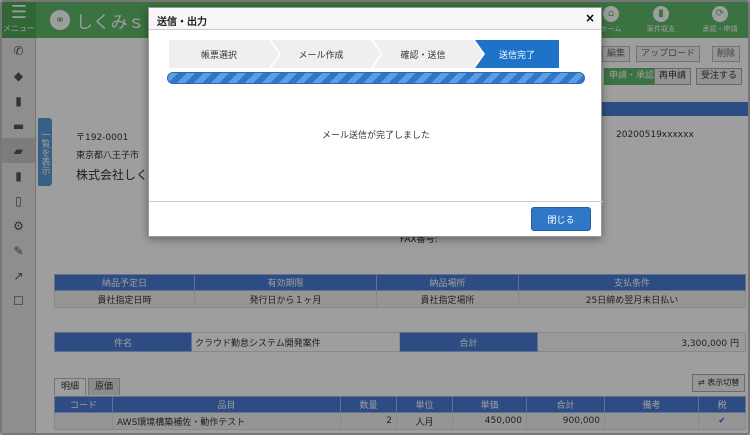  Describe the element at coordinates (376, 78) in the screenshot. I see `progress-bar` at that location.